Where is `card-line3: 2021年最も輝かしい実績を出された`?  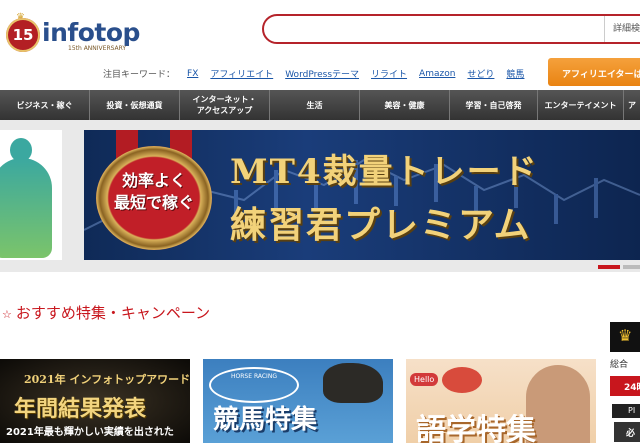 card-line3: 2021年最も輝かしい実績を出された is located at coordinates (90, 432).